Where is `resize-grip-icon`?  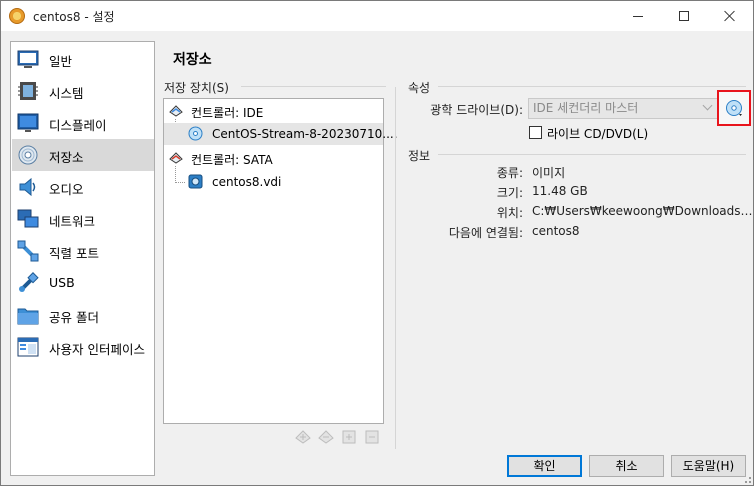 resize-grip-icon is located at coordinates (746, 478).